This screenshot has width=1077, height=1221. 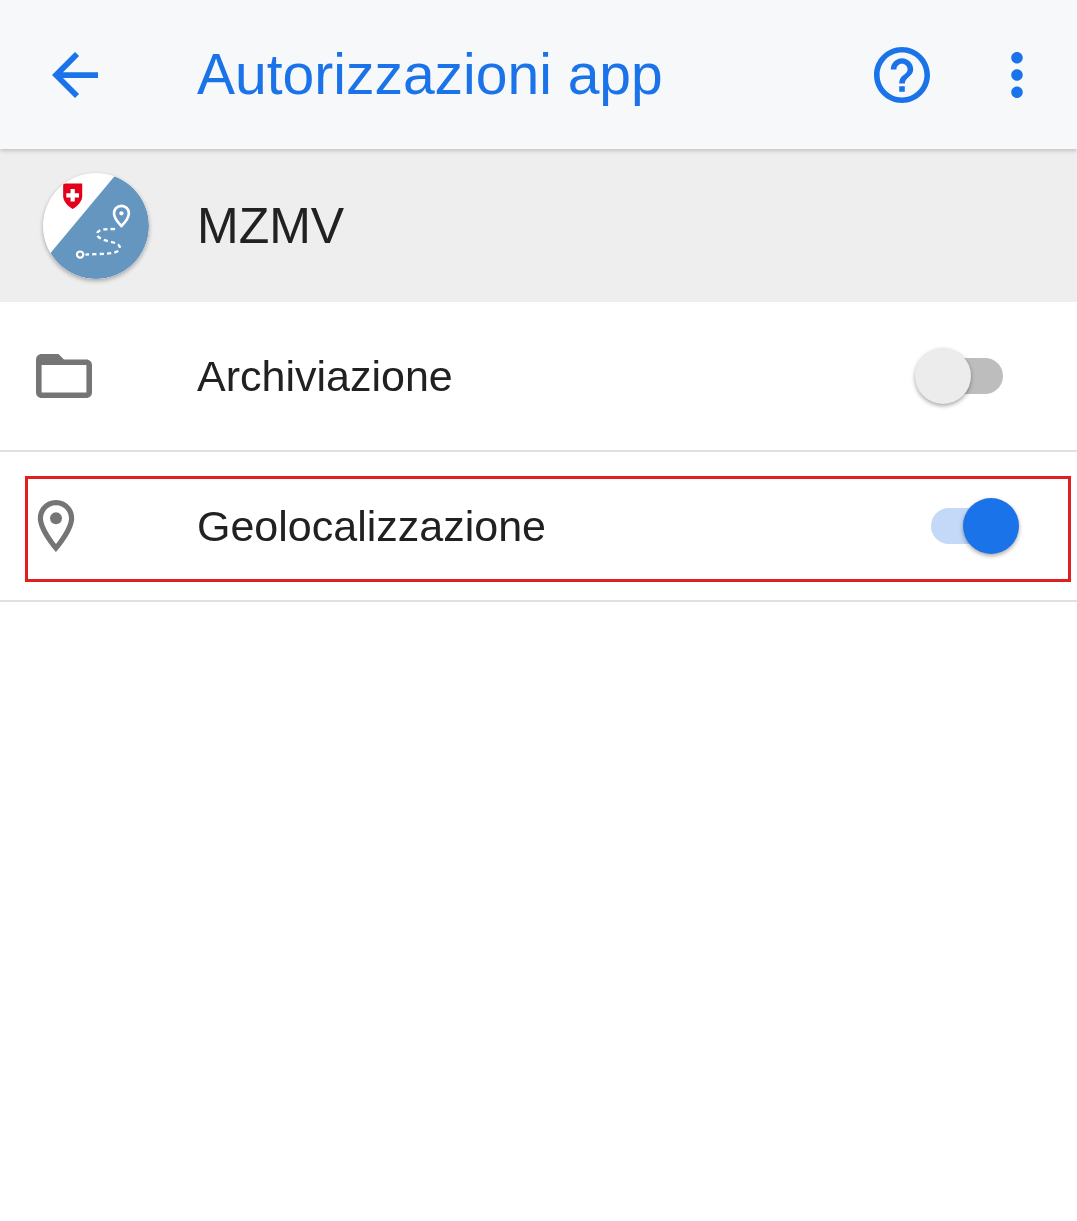 What do you see at coordinates (64, 376) in the screenshot?
I see `folder-icon` at bounding box center [64, 376].